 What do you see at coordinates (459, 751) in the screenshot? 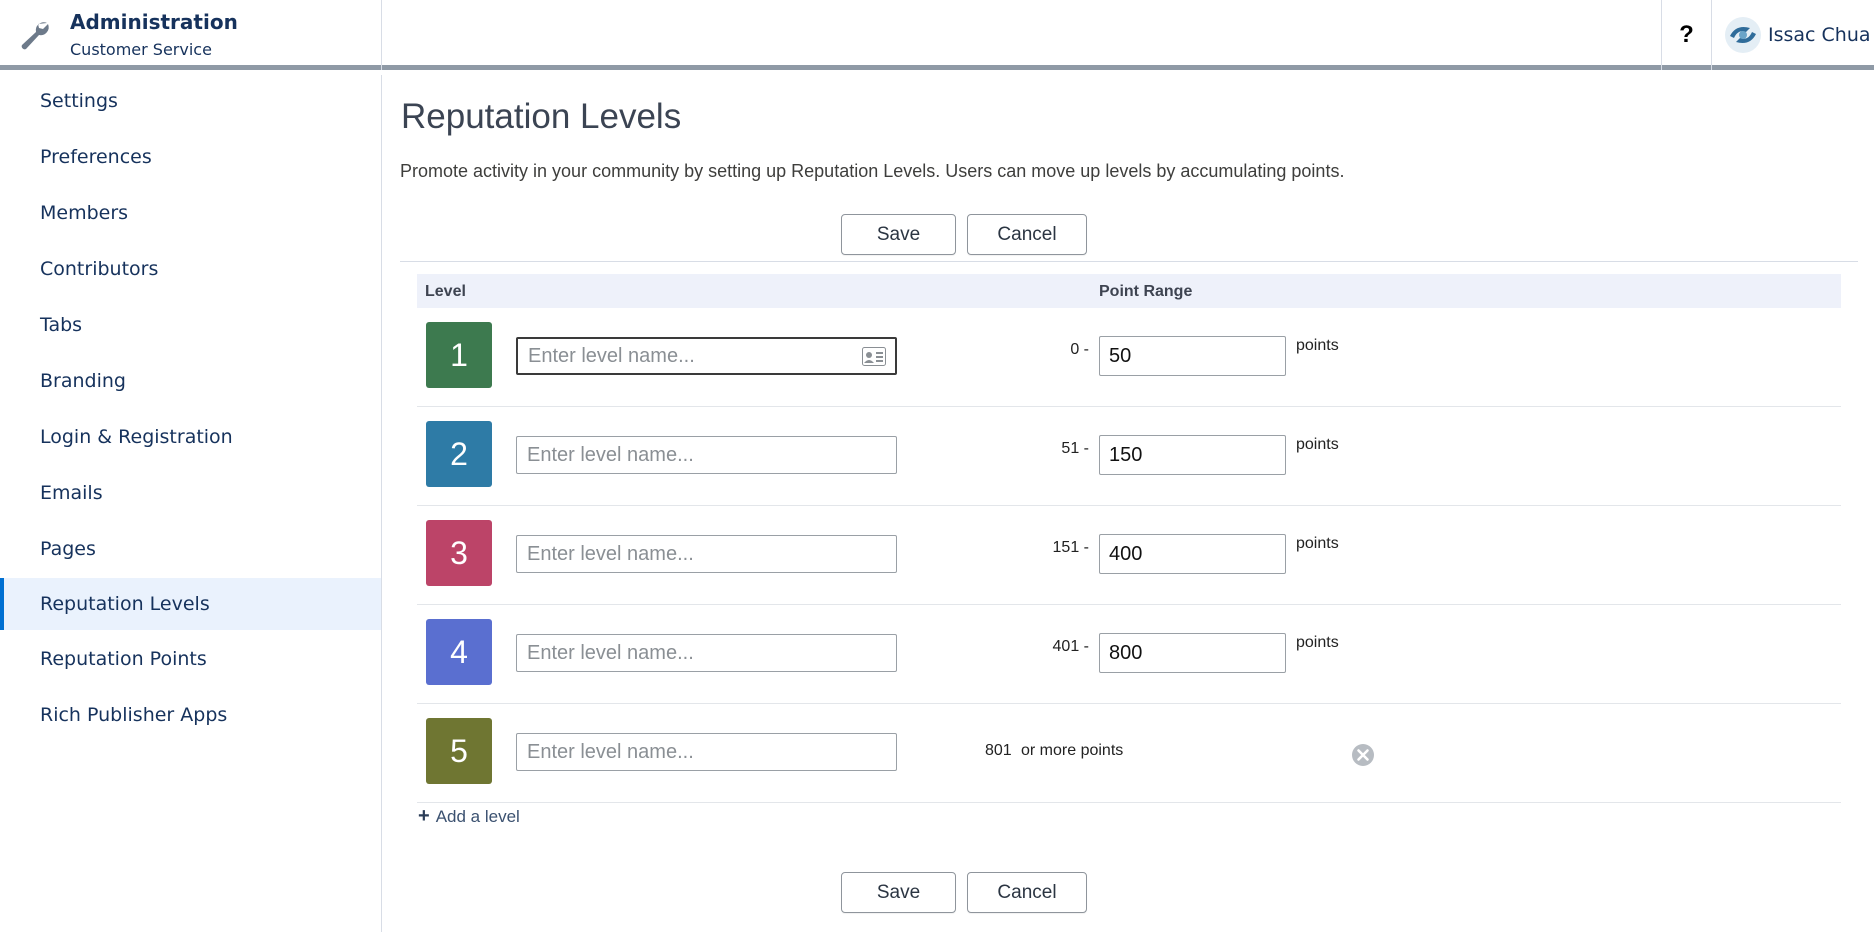
I see `level-badge-5: 5` at bounding box center [459, 751].